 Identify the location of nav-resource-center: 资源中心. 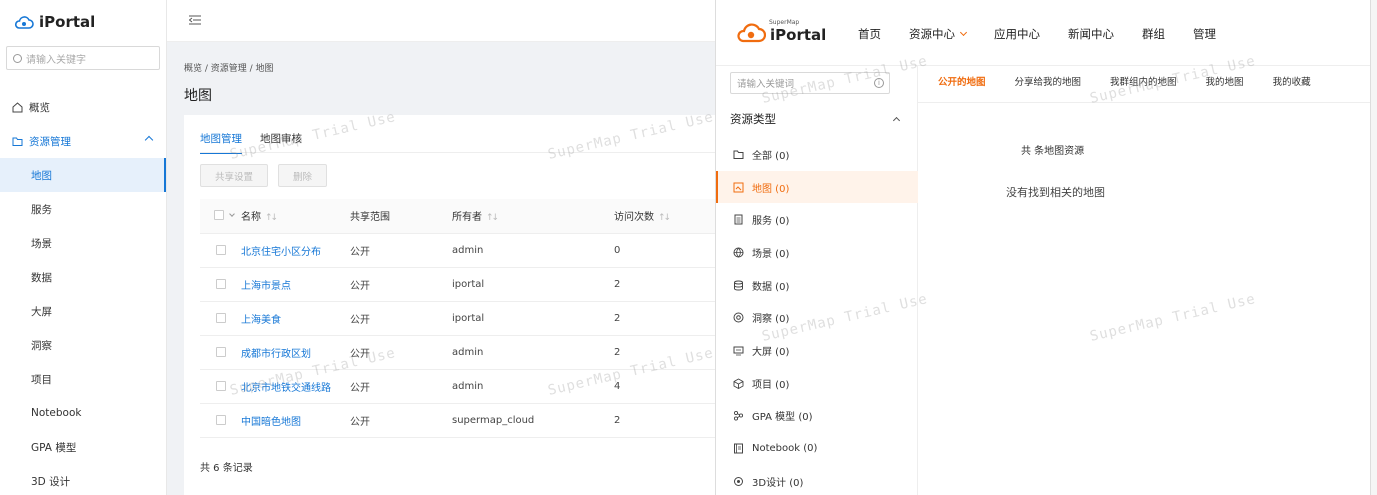
(938, 34).